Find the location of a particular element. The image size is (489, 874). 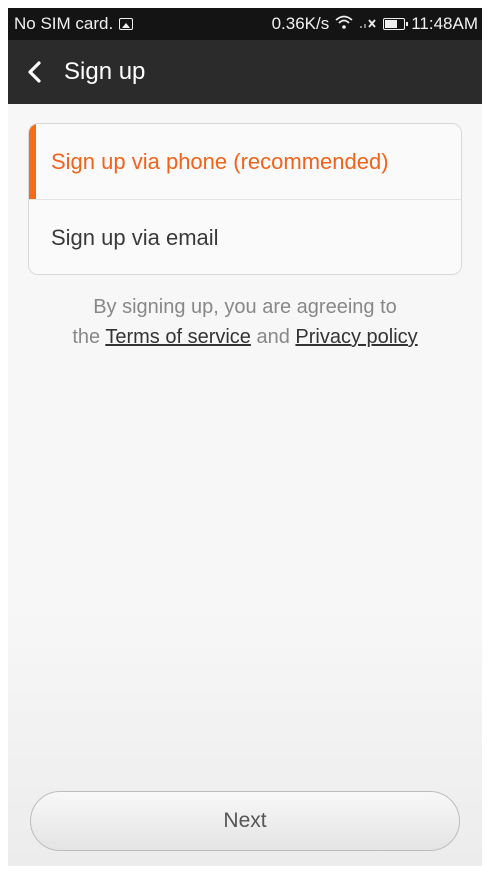

battery-icon is located at coordinates (396, 24).